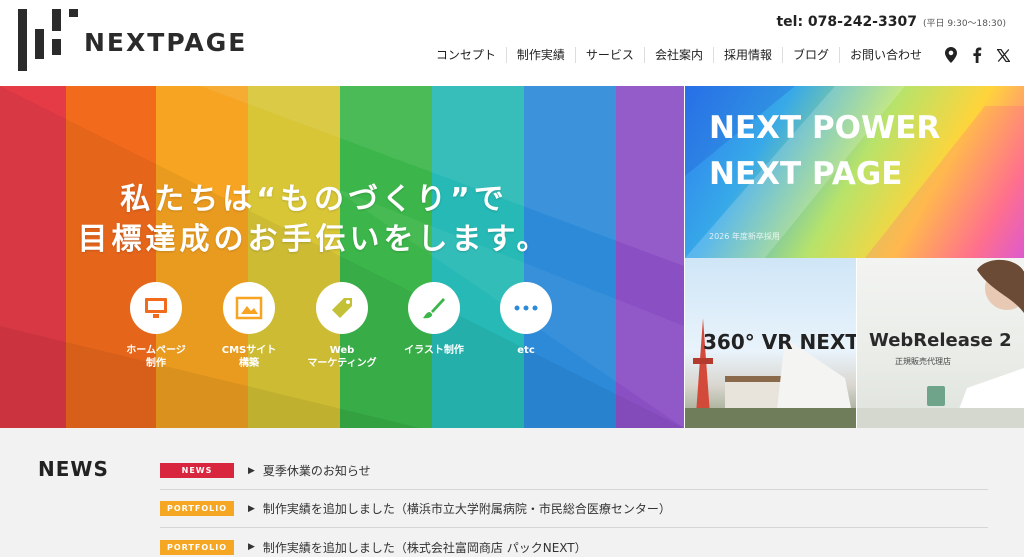 The height and width of the screenshot is (557, 1024). I want to click on more-dots-icon, so click(526, 308).